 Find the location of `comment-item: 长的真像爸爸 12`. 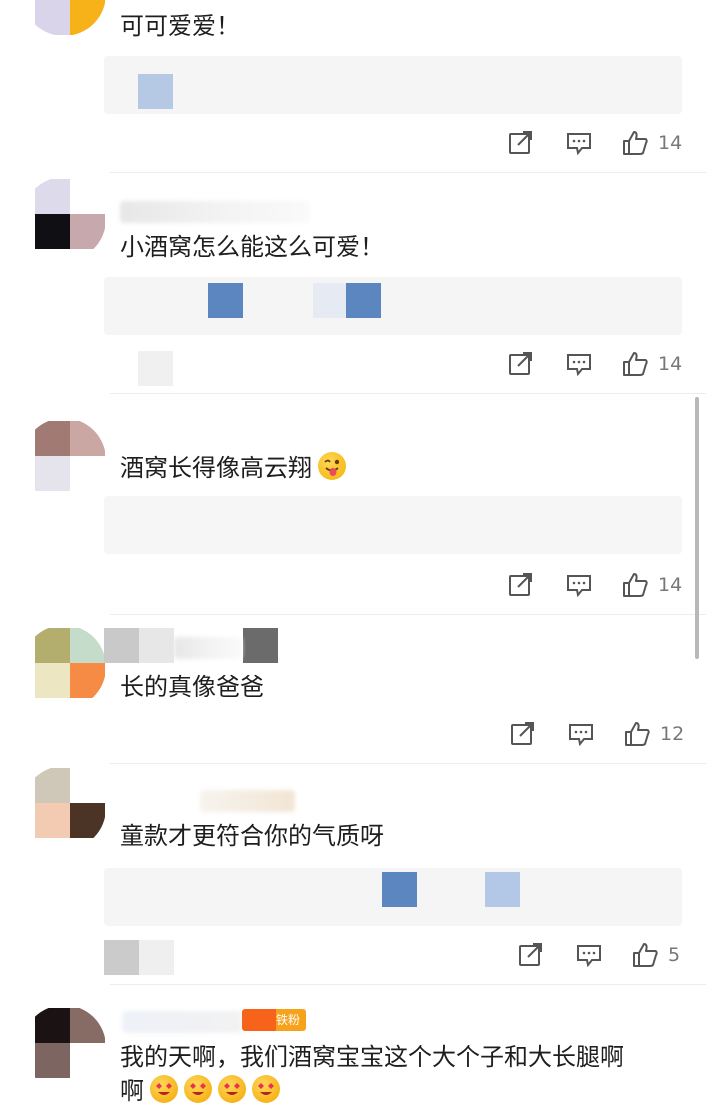

comment-item: 长的真像爸爸 12 is located at coordinates (353, 689).